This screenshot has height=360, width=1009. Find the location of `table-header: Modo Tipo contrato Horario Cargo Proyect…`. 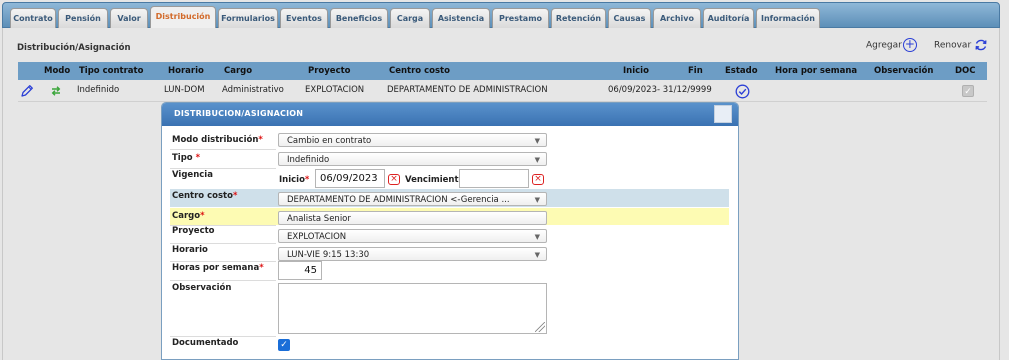

table-header: Modo Tipo contrato Horario Cargo Proyect… is located at coordinates (502, 71).